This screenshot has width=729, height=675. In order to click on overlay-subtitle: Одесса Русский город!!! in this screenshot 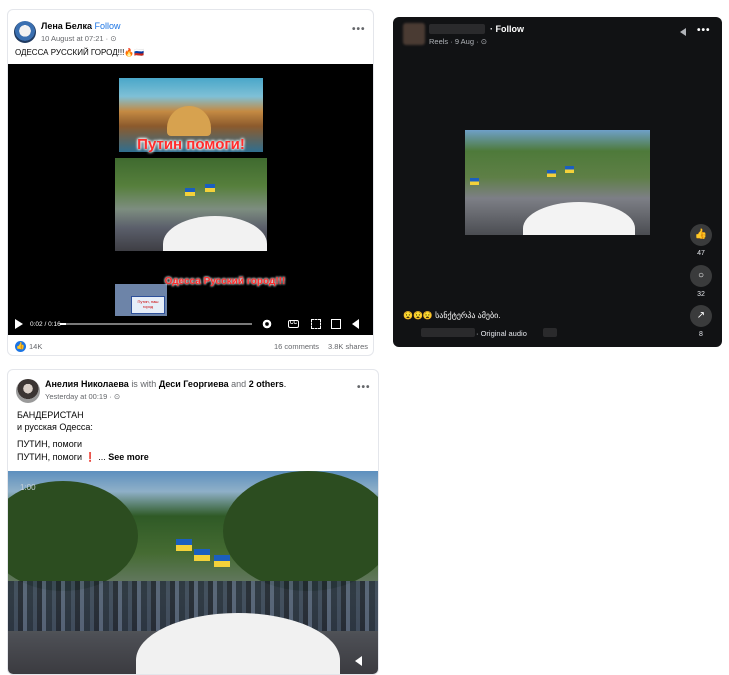, I will do `click(225, 281)`.